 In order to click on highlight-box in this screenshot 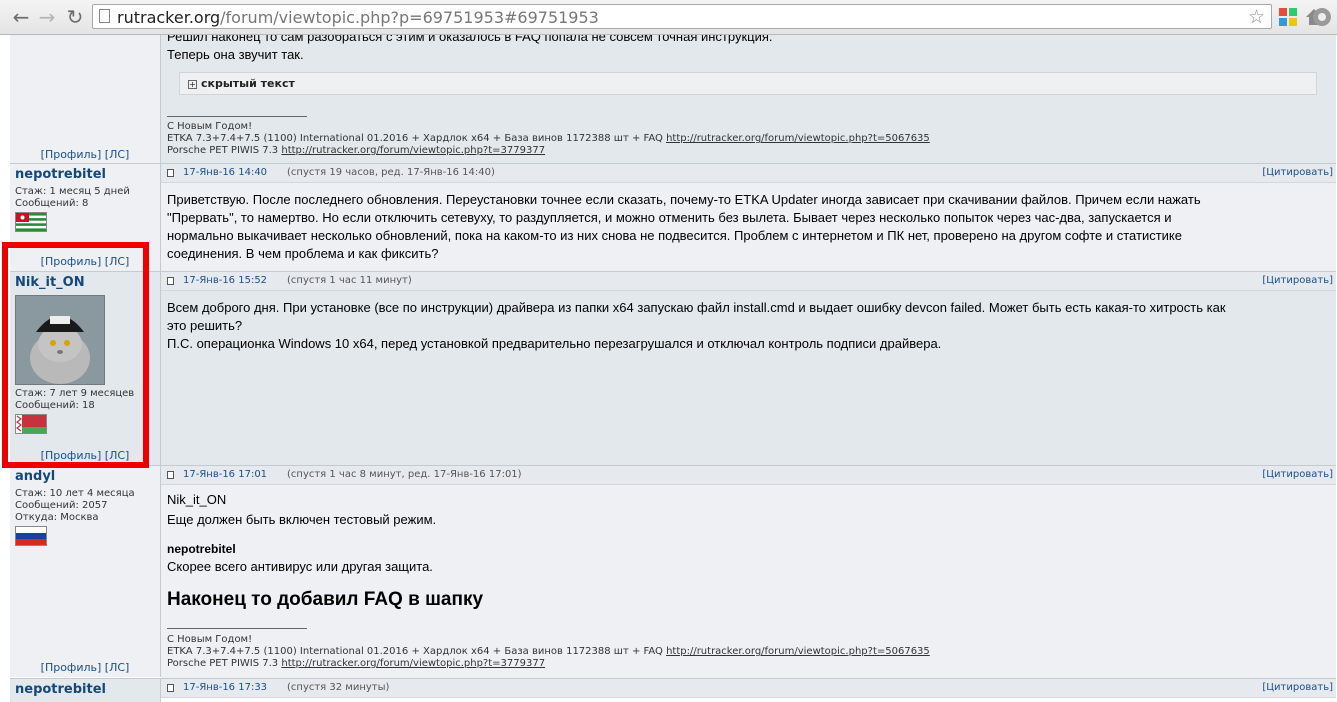, I will do `click(75, 355)`.